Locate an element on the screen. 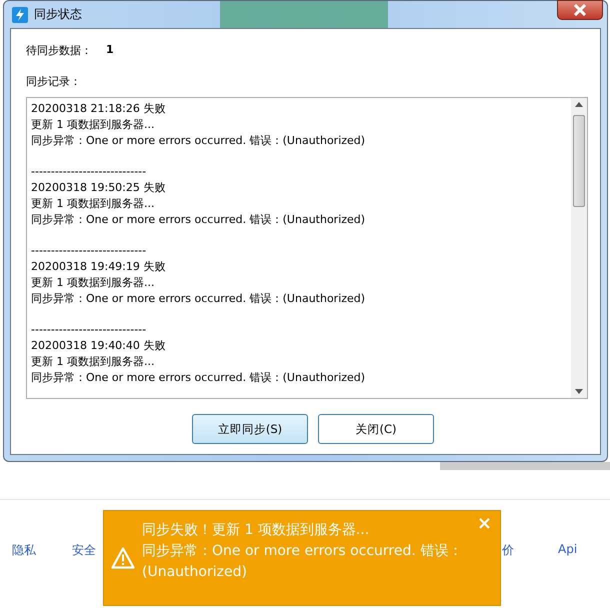 The width and height of the screenshot is (610, 608). pending-label: 待同步数据： is located at coordinates (59, 50).